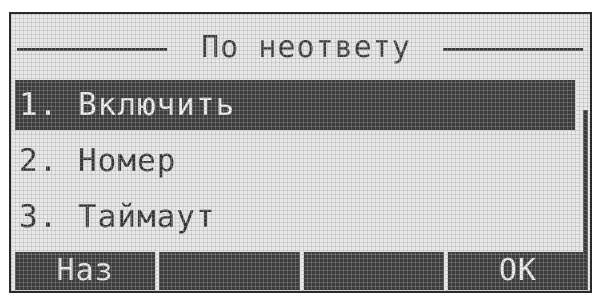 The height and width of the screenshot is (306, 604). Describe the element at coordinates (306, 47) in the screenshot. I see `screen-title: По неответу` at that location.